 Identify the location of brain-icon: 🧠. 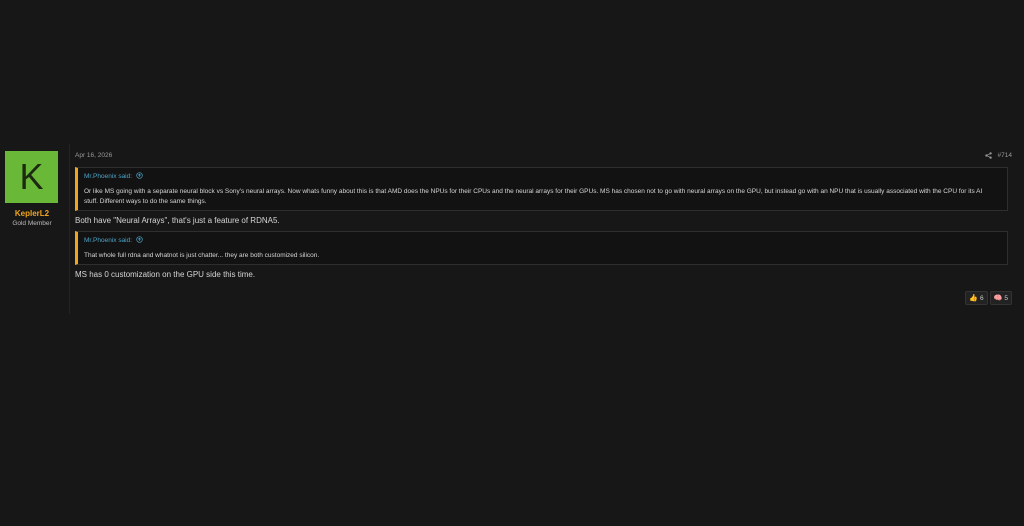
(998, 298).